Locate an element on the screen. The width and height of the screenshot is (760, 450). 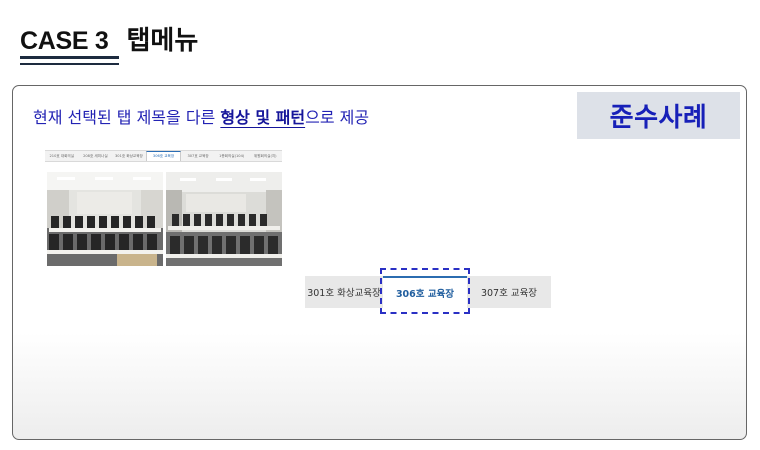
description-text: 현재 선택된 탭 제목을 다른 형상 및 패턴으로 제공 is located at coordinates (201, 116).